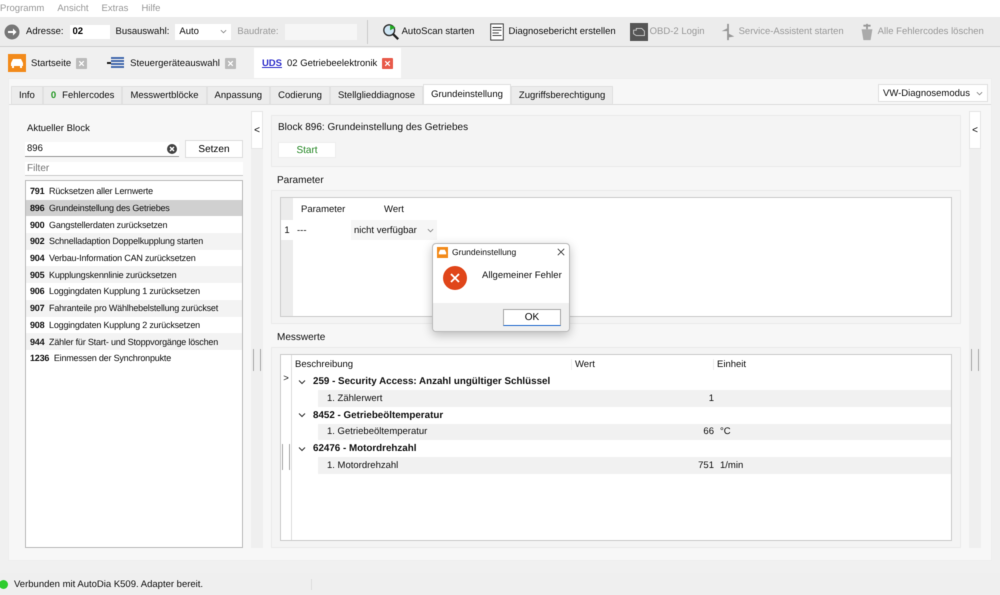 The image size is (1000, 595). What do you see at coordinates (725, 432) in the screenshot?
I see `table-cell: °C` at bounding box center [725, 432].